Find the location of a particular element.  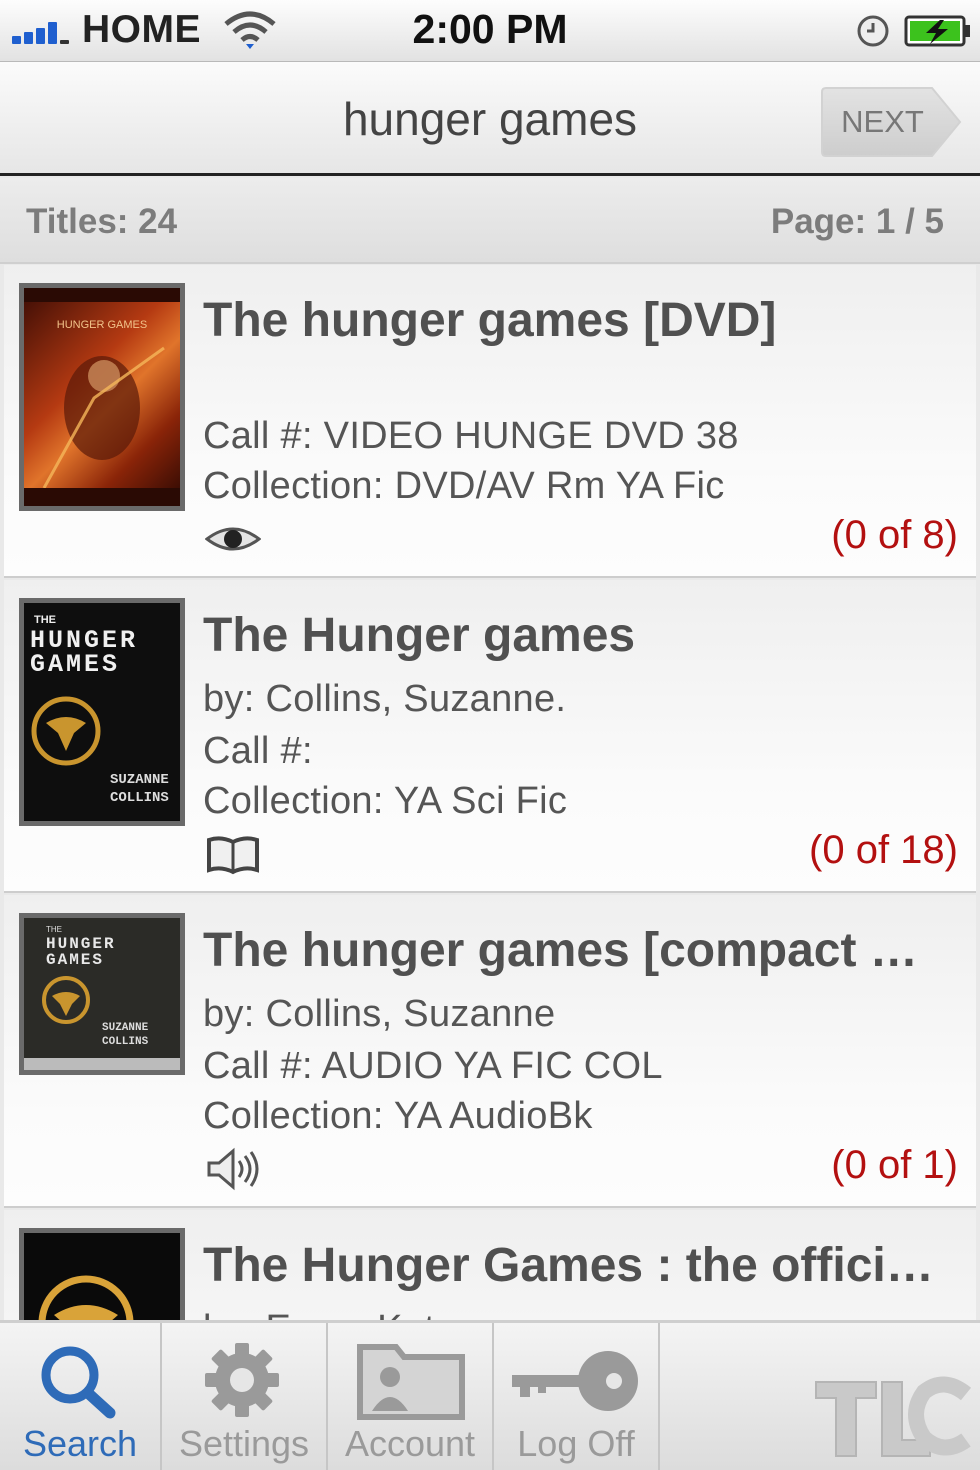

result-title: The hunger games [compact disc] is located at coordinates (573, 950).